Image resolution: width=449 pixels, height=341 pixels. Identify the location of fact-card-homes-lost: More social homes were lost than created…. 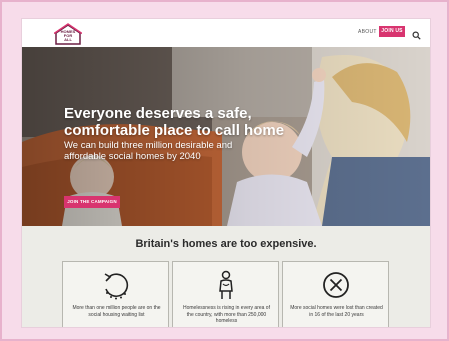
(335, 294).